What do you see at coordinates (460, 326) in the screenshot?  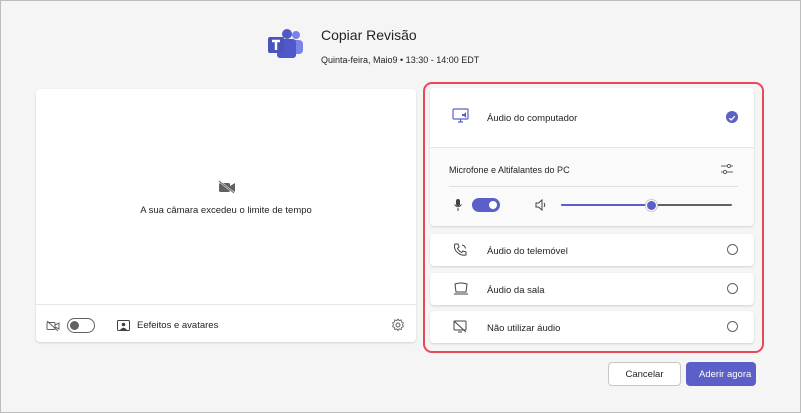 I see `no-audio-icon` at bounding box center [460, 326].